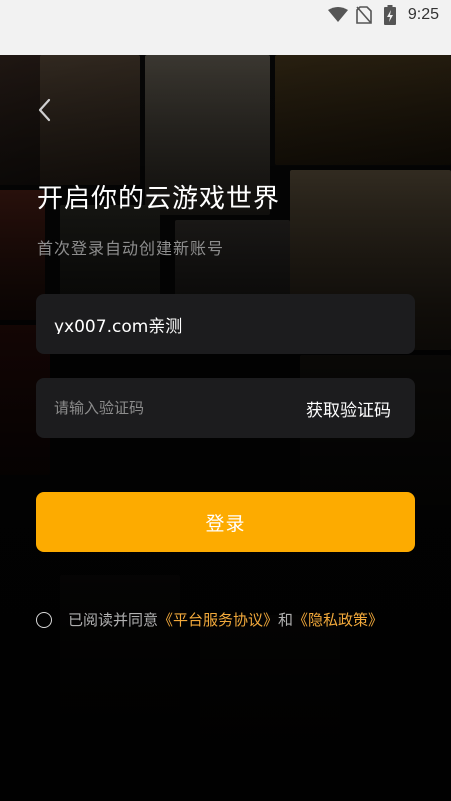 The width and height of the screenshot is (451, 801). Describe the element at coordinates (338, 619) in the screenshot. I see `privacy-link: 《隐私政策》` at that location.